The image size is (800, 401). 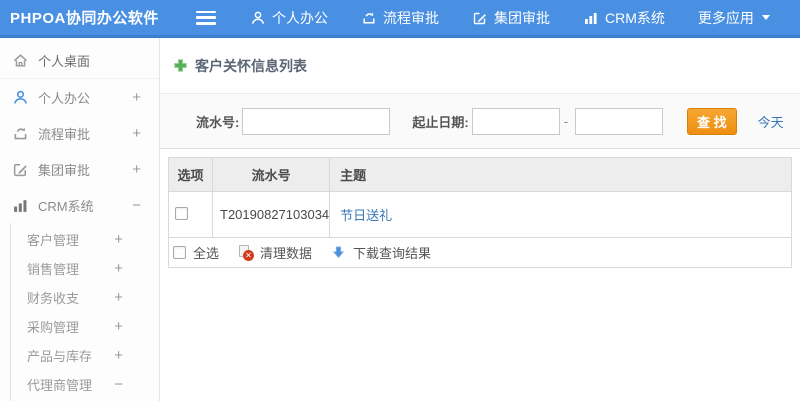 I want to click on sidebar-item-label: 集团审批, so click(x=64, y=170).